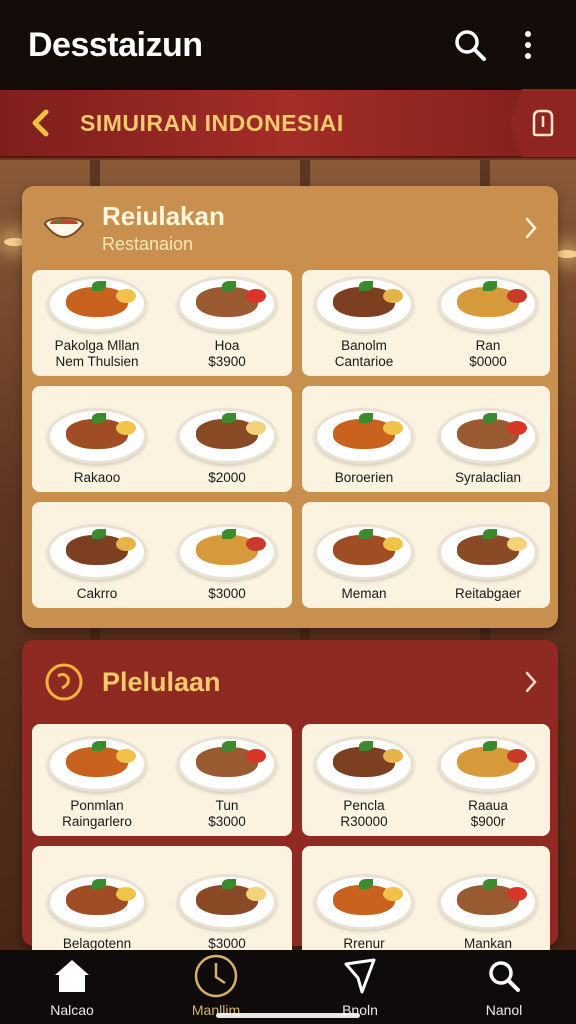 This screenshot has width=576, height=1024. I want to click on bowl-icon, so click(64, 228).